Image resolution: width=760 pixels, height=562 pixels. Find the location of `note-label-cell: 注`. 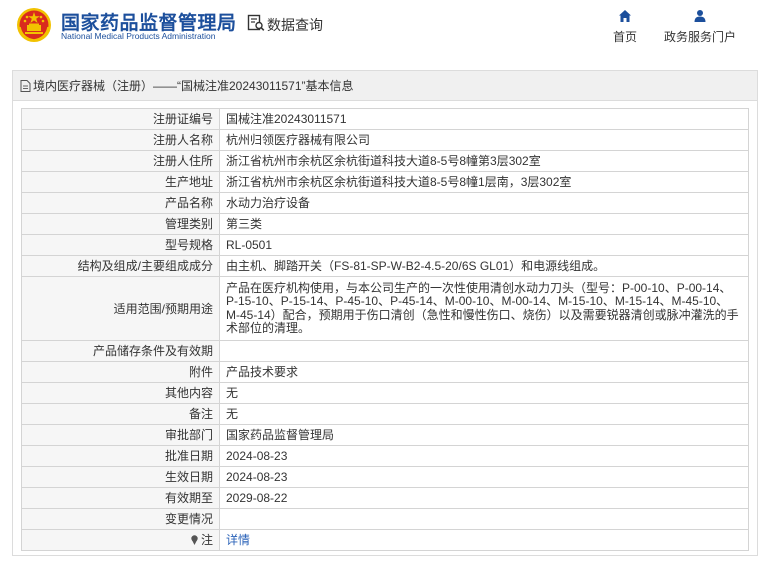

note-label-cell: 注 is located at coordinates (120, 540).